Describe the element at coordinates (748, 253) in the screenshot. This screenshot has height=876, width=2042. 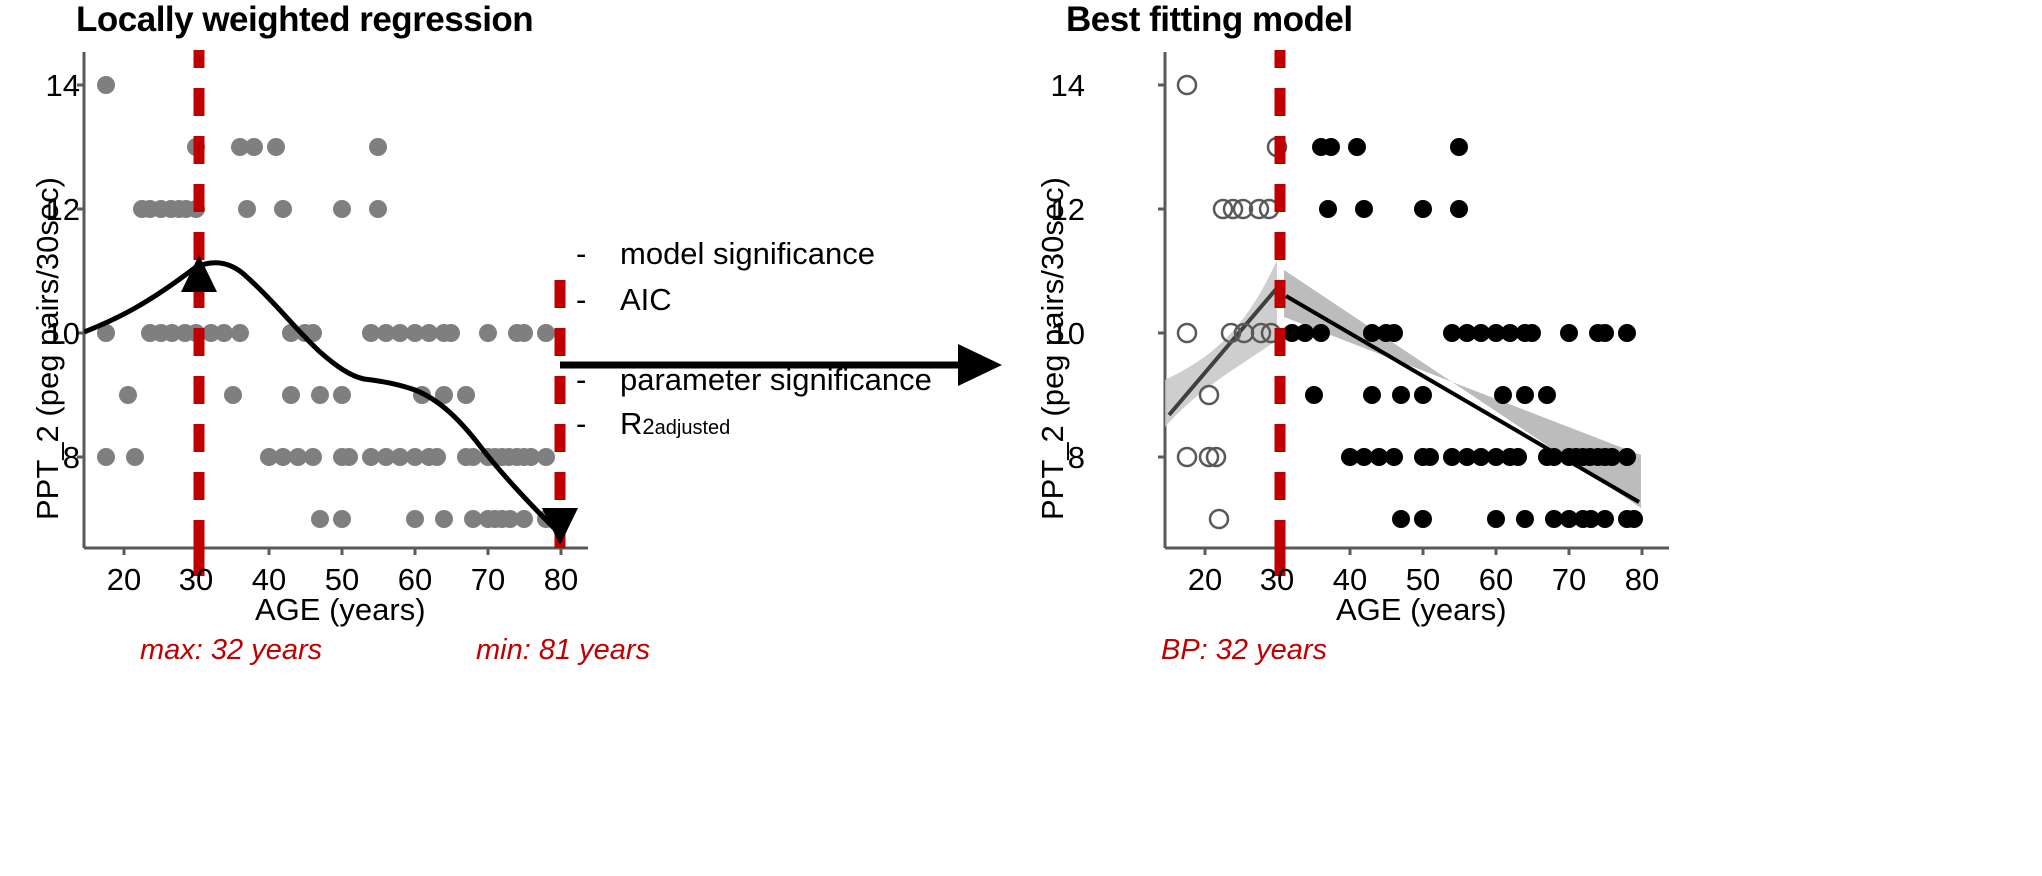
I see `criteria-label-model-significance: model significance` at that location.